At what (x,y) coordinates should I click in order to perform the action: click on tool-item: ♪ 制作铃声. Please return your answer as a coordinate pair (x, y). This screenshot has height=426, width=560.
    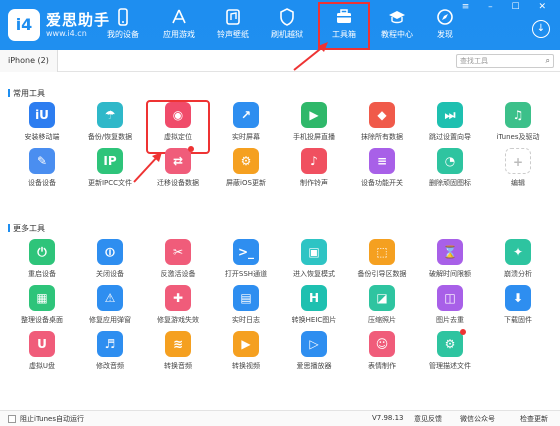
    Looking at the image, I should click on (314, 173).